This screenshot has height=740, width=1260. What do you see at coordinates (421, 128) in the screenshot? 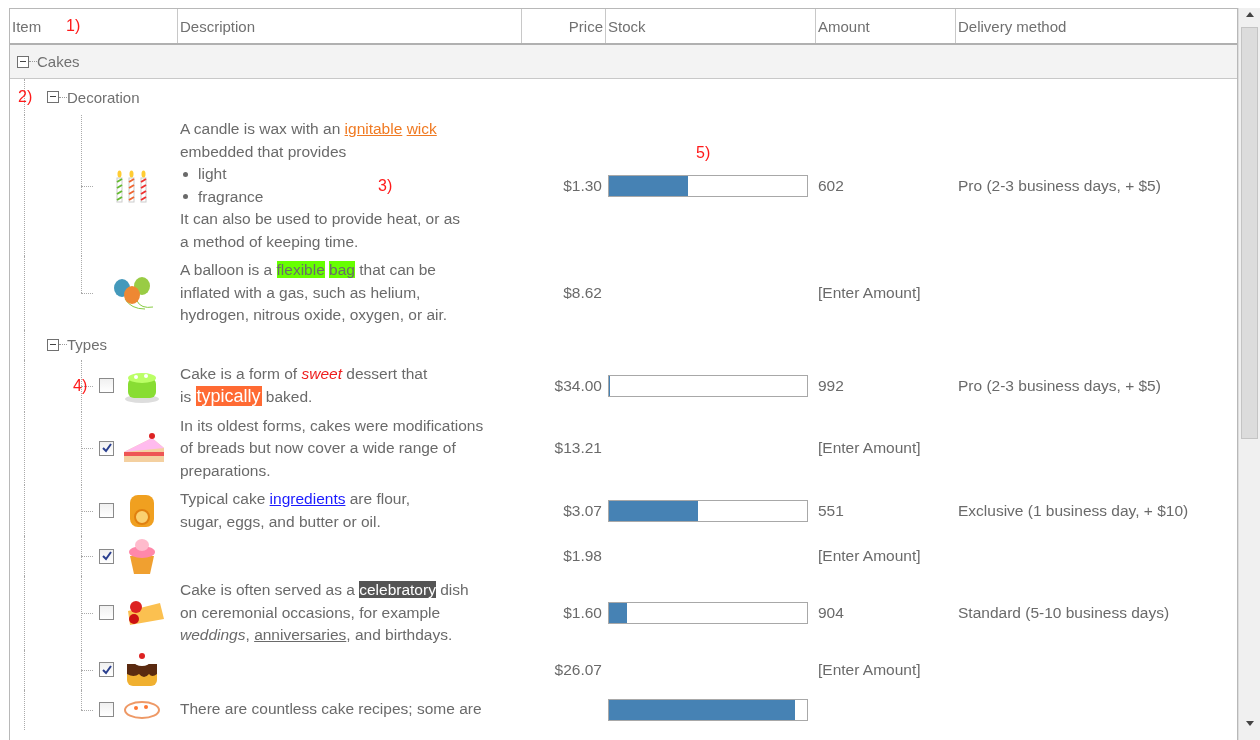
I see `description-link: wick` at bounding box center [421, 128].